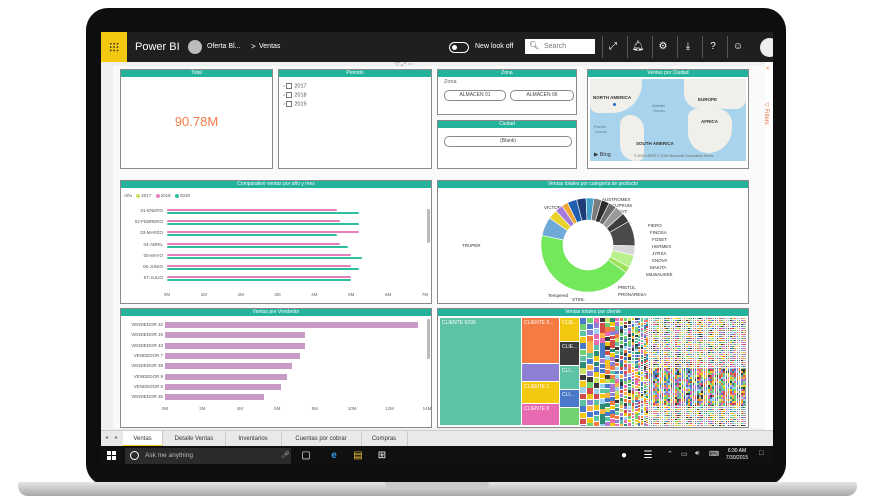  What do you see at coordinates (542, 95) in the screenshot?
I see `slicer-option: ALMACEN 06` at bounding box center [542, 95].